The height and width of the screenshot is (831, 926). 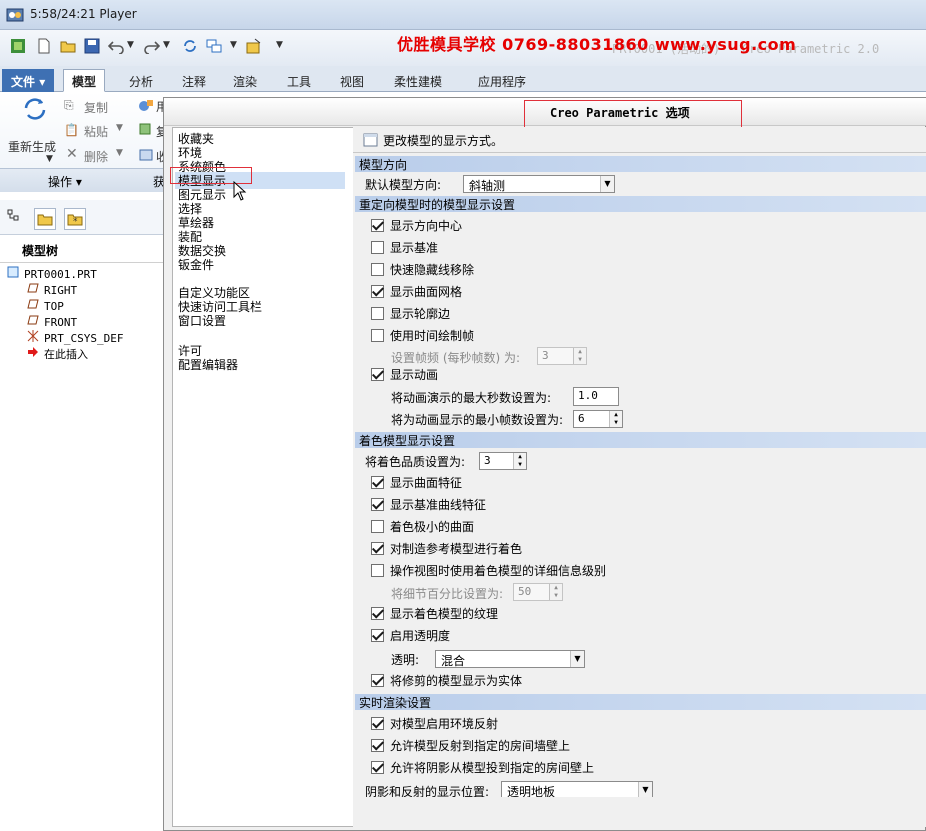 What do you see at coordinates (510, 659) in the screenshot?
I see `transparency-select: 混合 ▼` at bounding box center [510, 659].